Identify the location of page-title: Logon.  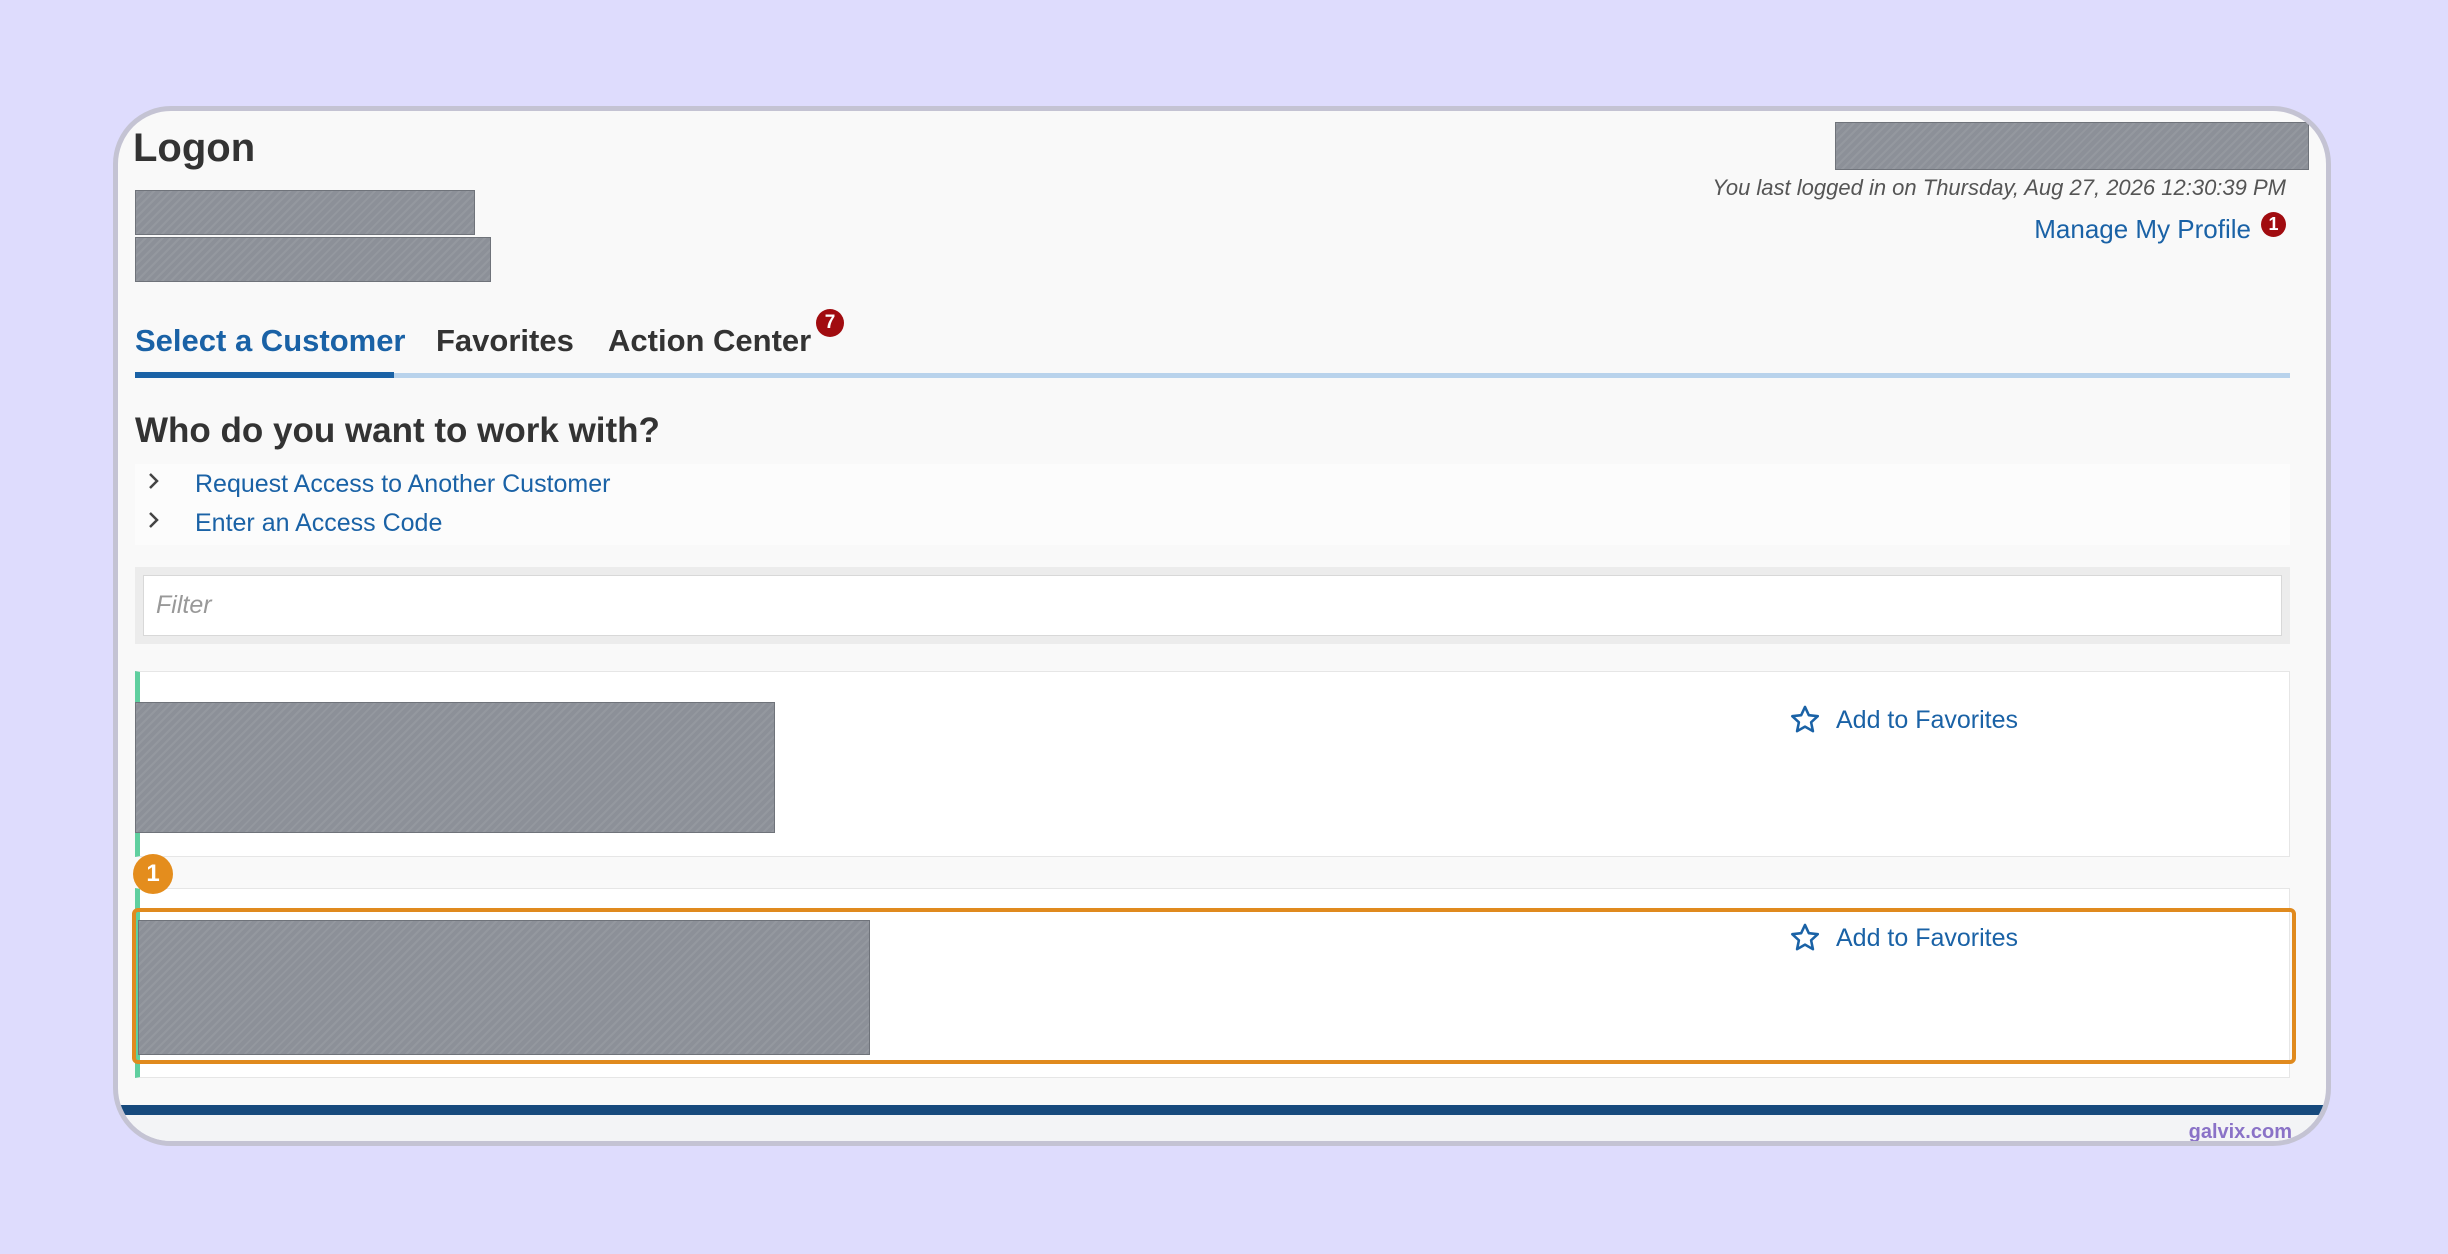
(194, 148).